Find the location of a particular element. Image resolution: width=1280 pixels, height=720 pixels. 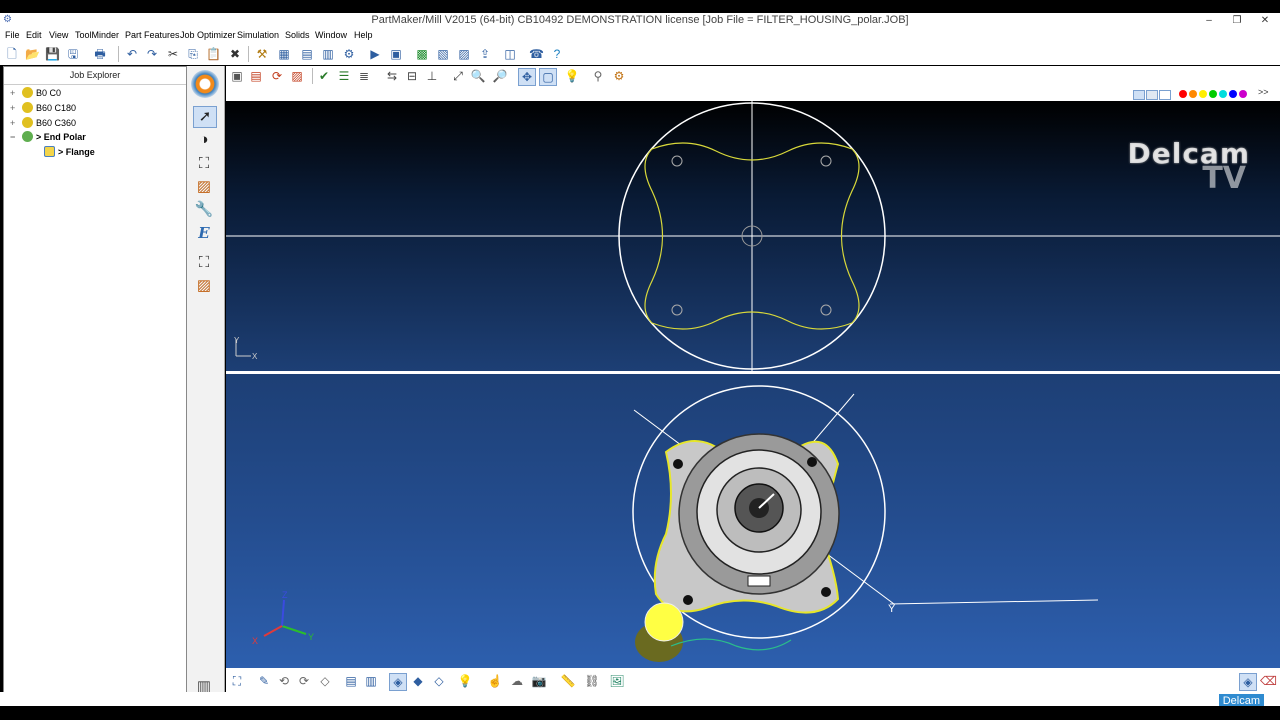

setup-sheet-icon: ▨ is located at coordinates (464, 54).